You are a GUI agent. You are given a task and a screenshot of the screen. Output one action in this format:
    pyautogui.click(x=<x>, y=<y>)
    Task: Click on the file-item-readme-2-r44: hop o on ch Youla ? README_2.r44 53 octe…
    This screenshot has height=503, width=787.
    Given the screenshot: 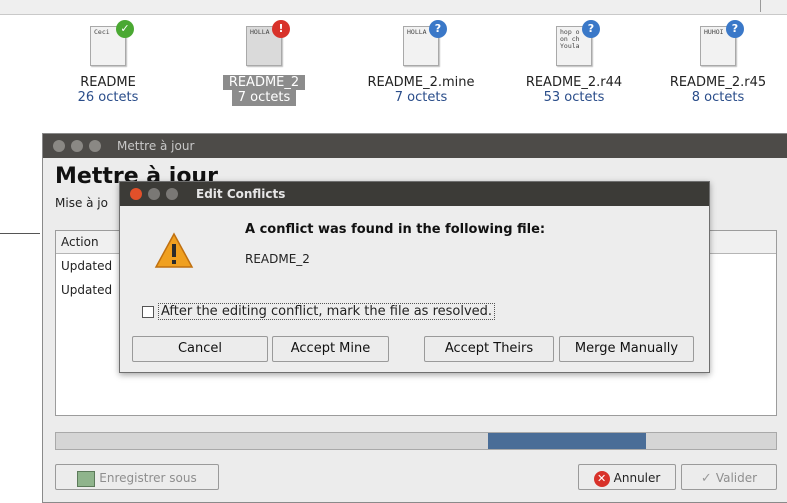 What is the action you would take?
    pyautogui.click(x=574, y=63)
    